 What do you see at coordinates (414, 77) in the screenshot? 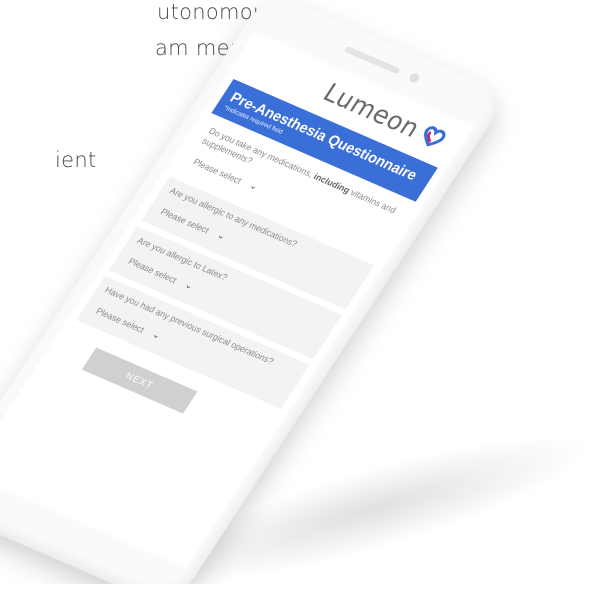
I see `phone-camera` at bounding box center [414, 77].